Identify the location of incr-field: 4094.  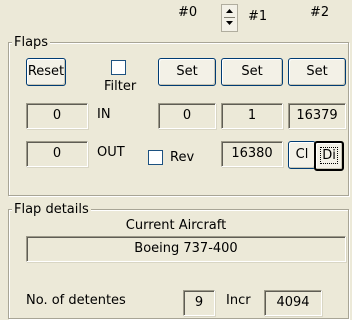
(293, 303).